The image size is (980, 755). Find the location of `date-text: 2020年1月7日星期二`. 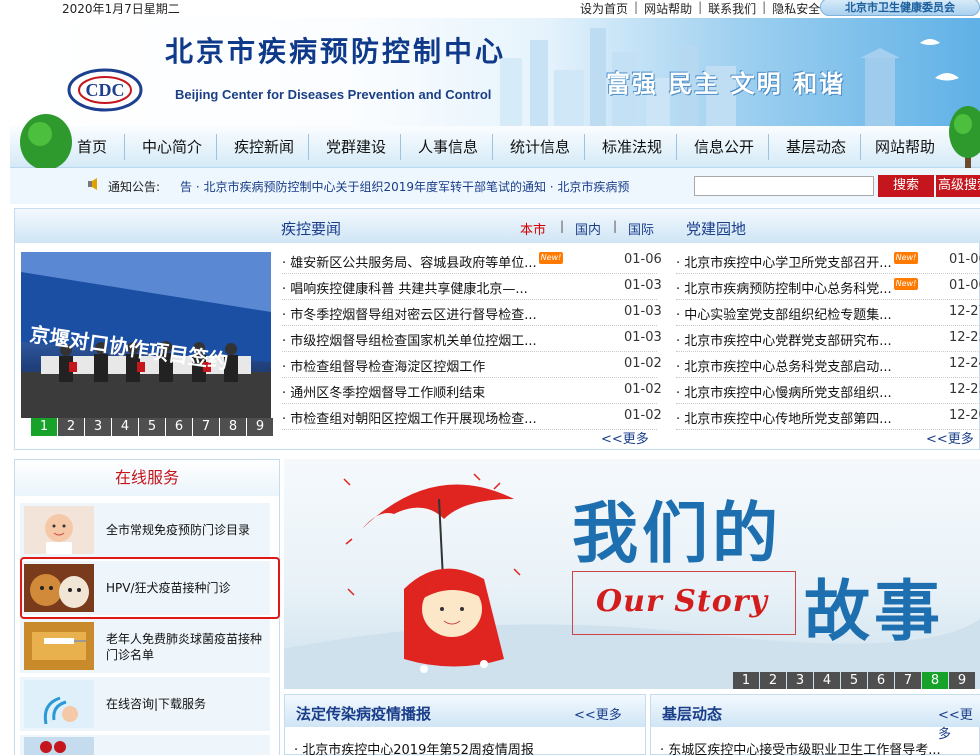

date-text: 2020年1月7日星期二 is located at coordinates (121, 9).